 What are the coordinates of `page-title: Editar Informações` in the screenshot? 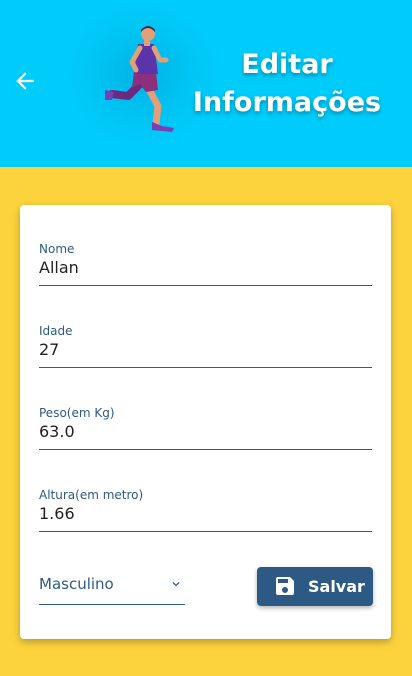 It's located at (287, 84).